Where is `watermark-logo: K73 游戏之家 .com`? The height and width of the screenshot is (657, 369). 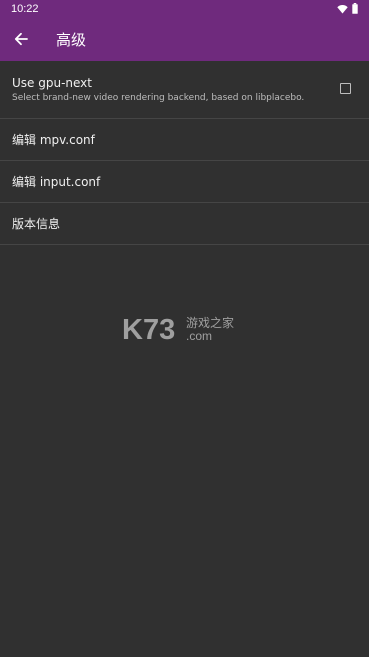 watermark-logo: K73 游戏之家 .com is located at coordinates (187, 330).